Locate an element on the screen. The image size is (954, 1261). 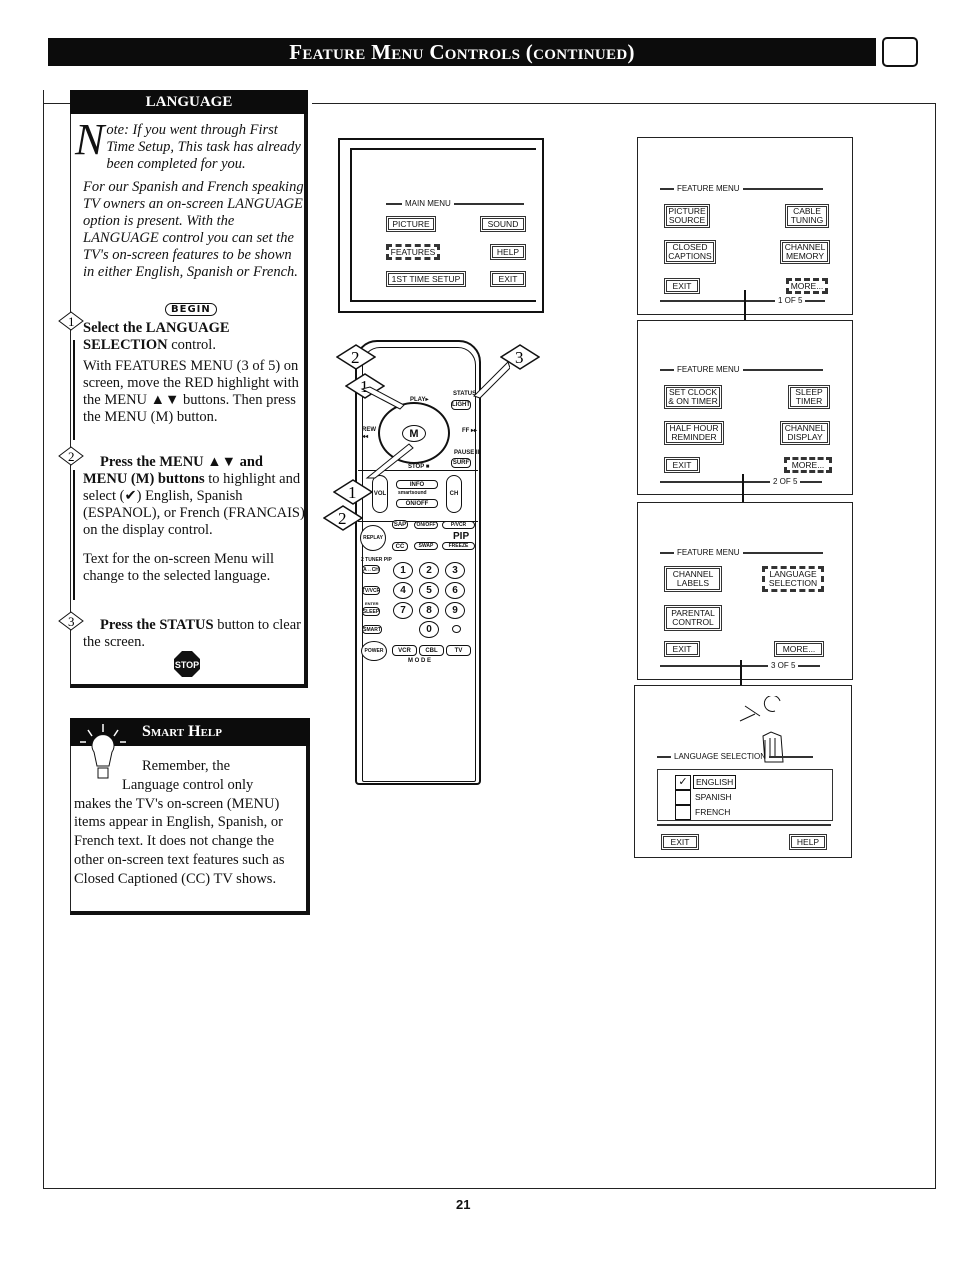
menu-item-sleep-timer: SLEEP TIMER is located at coordinates (809, 397).